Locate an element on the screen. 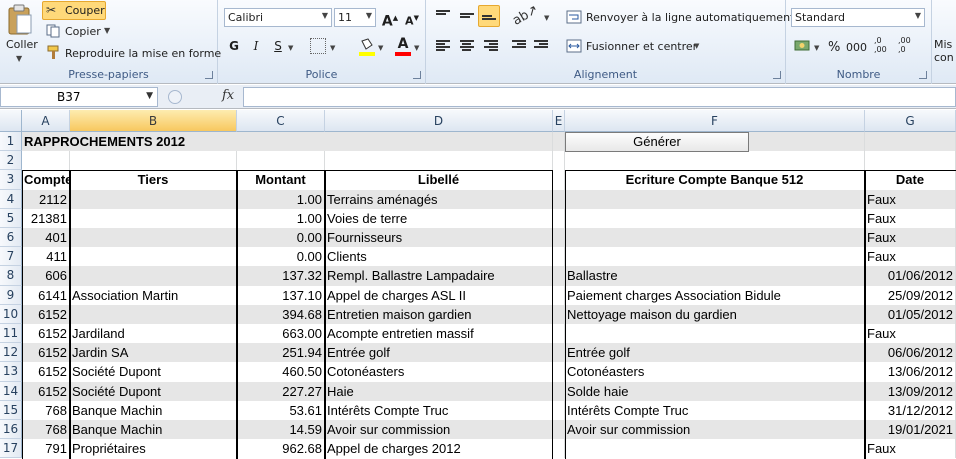  cell-f3: Ecriture Compte Banque 512 is located at coordinates (715, 180).